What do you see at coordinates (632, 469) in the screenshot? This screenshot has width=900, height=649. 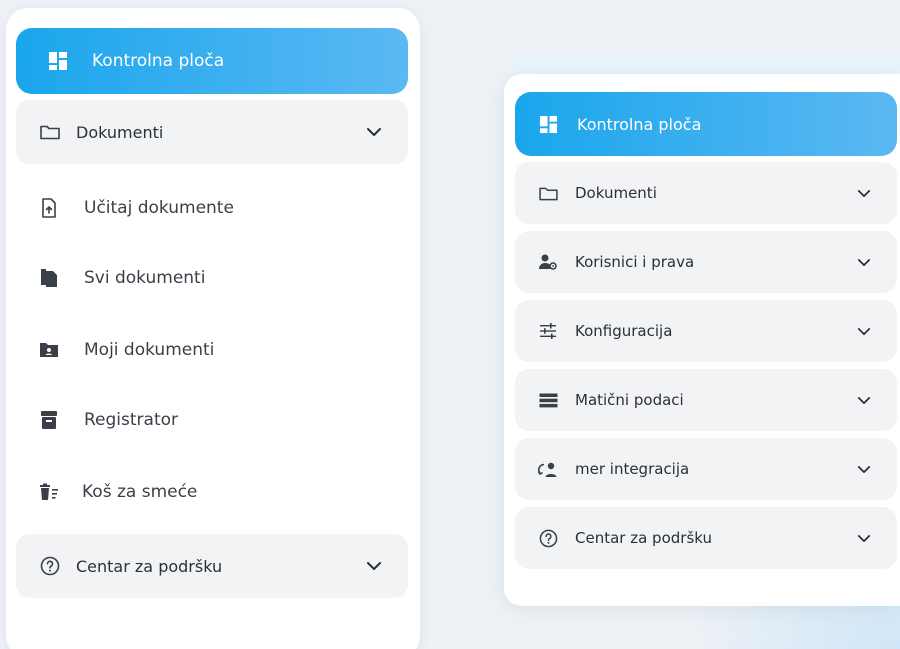 I see `sidebar-group-label: mer integracija` at bounding box center [632, 469].